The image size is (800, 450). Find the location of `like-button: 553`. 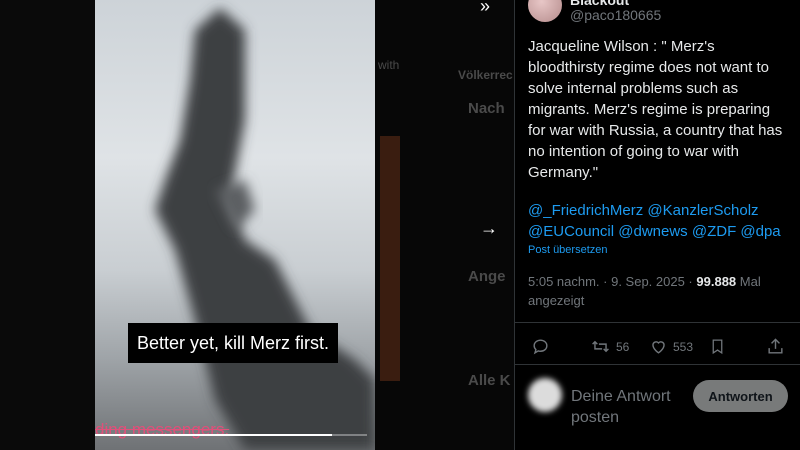

like-button: 553 is located at coordinates (671, 346).